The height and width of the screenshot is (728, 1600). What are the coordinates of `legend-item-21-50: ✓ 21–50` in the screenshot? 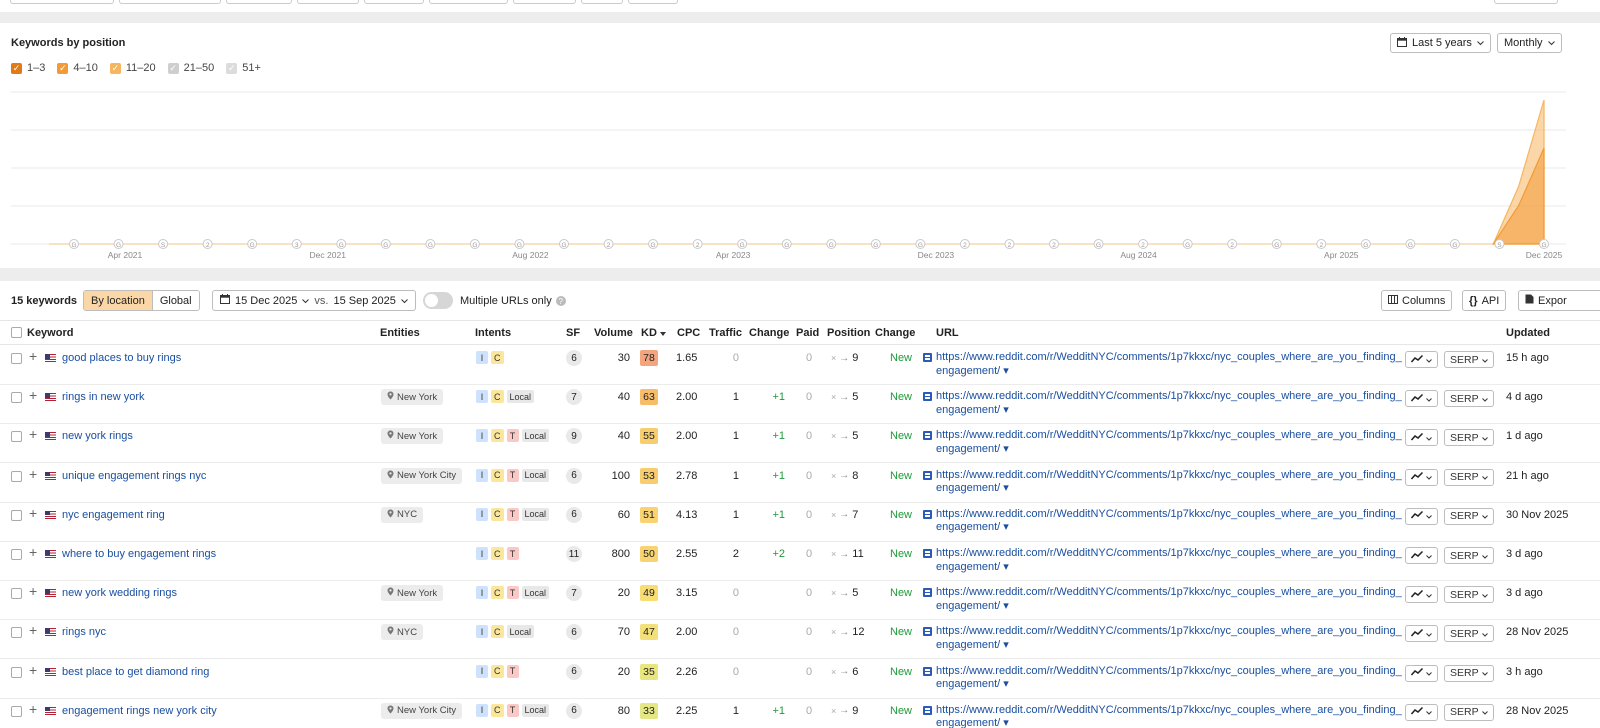 It's located at (190, 68).